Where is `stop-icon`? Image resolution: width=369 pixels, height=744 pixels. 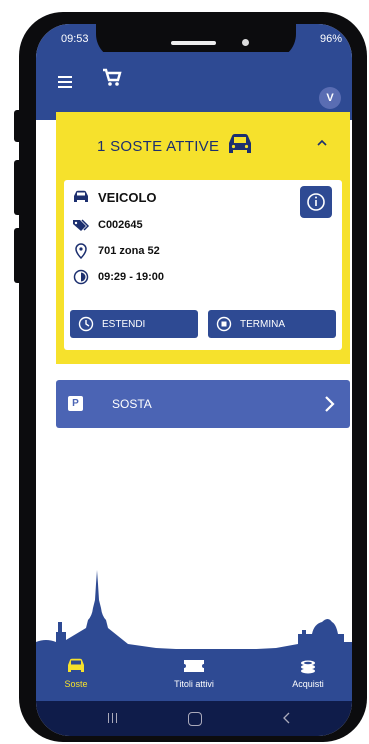 stop-icon is located at coordinates (224, 324).